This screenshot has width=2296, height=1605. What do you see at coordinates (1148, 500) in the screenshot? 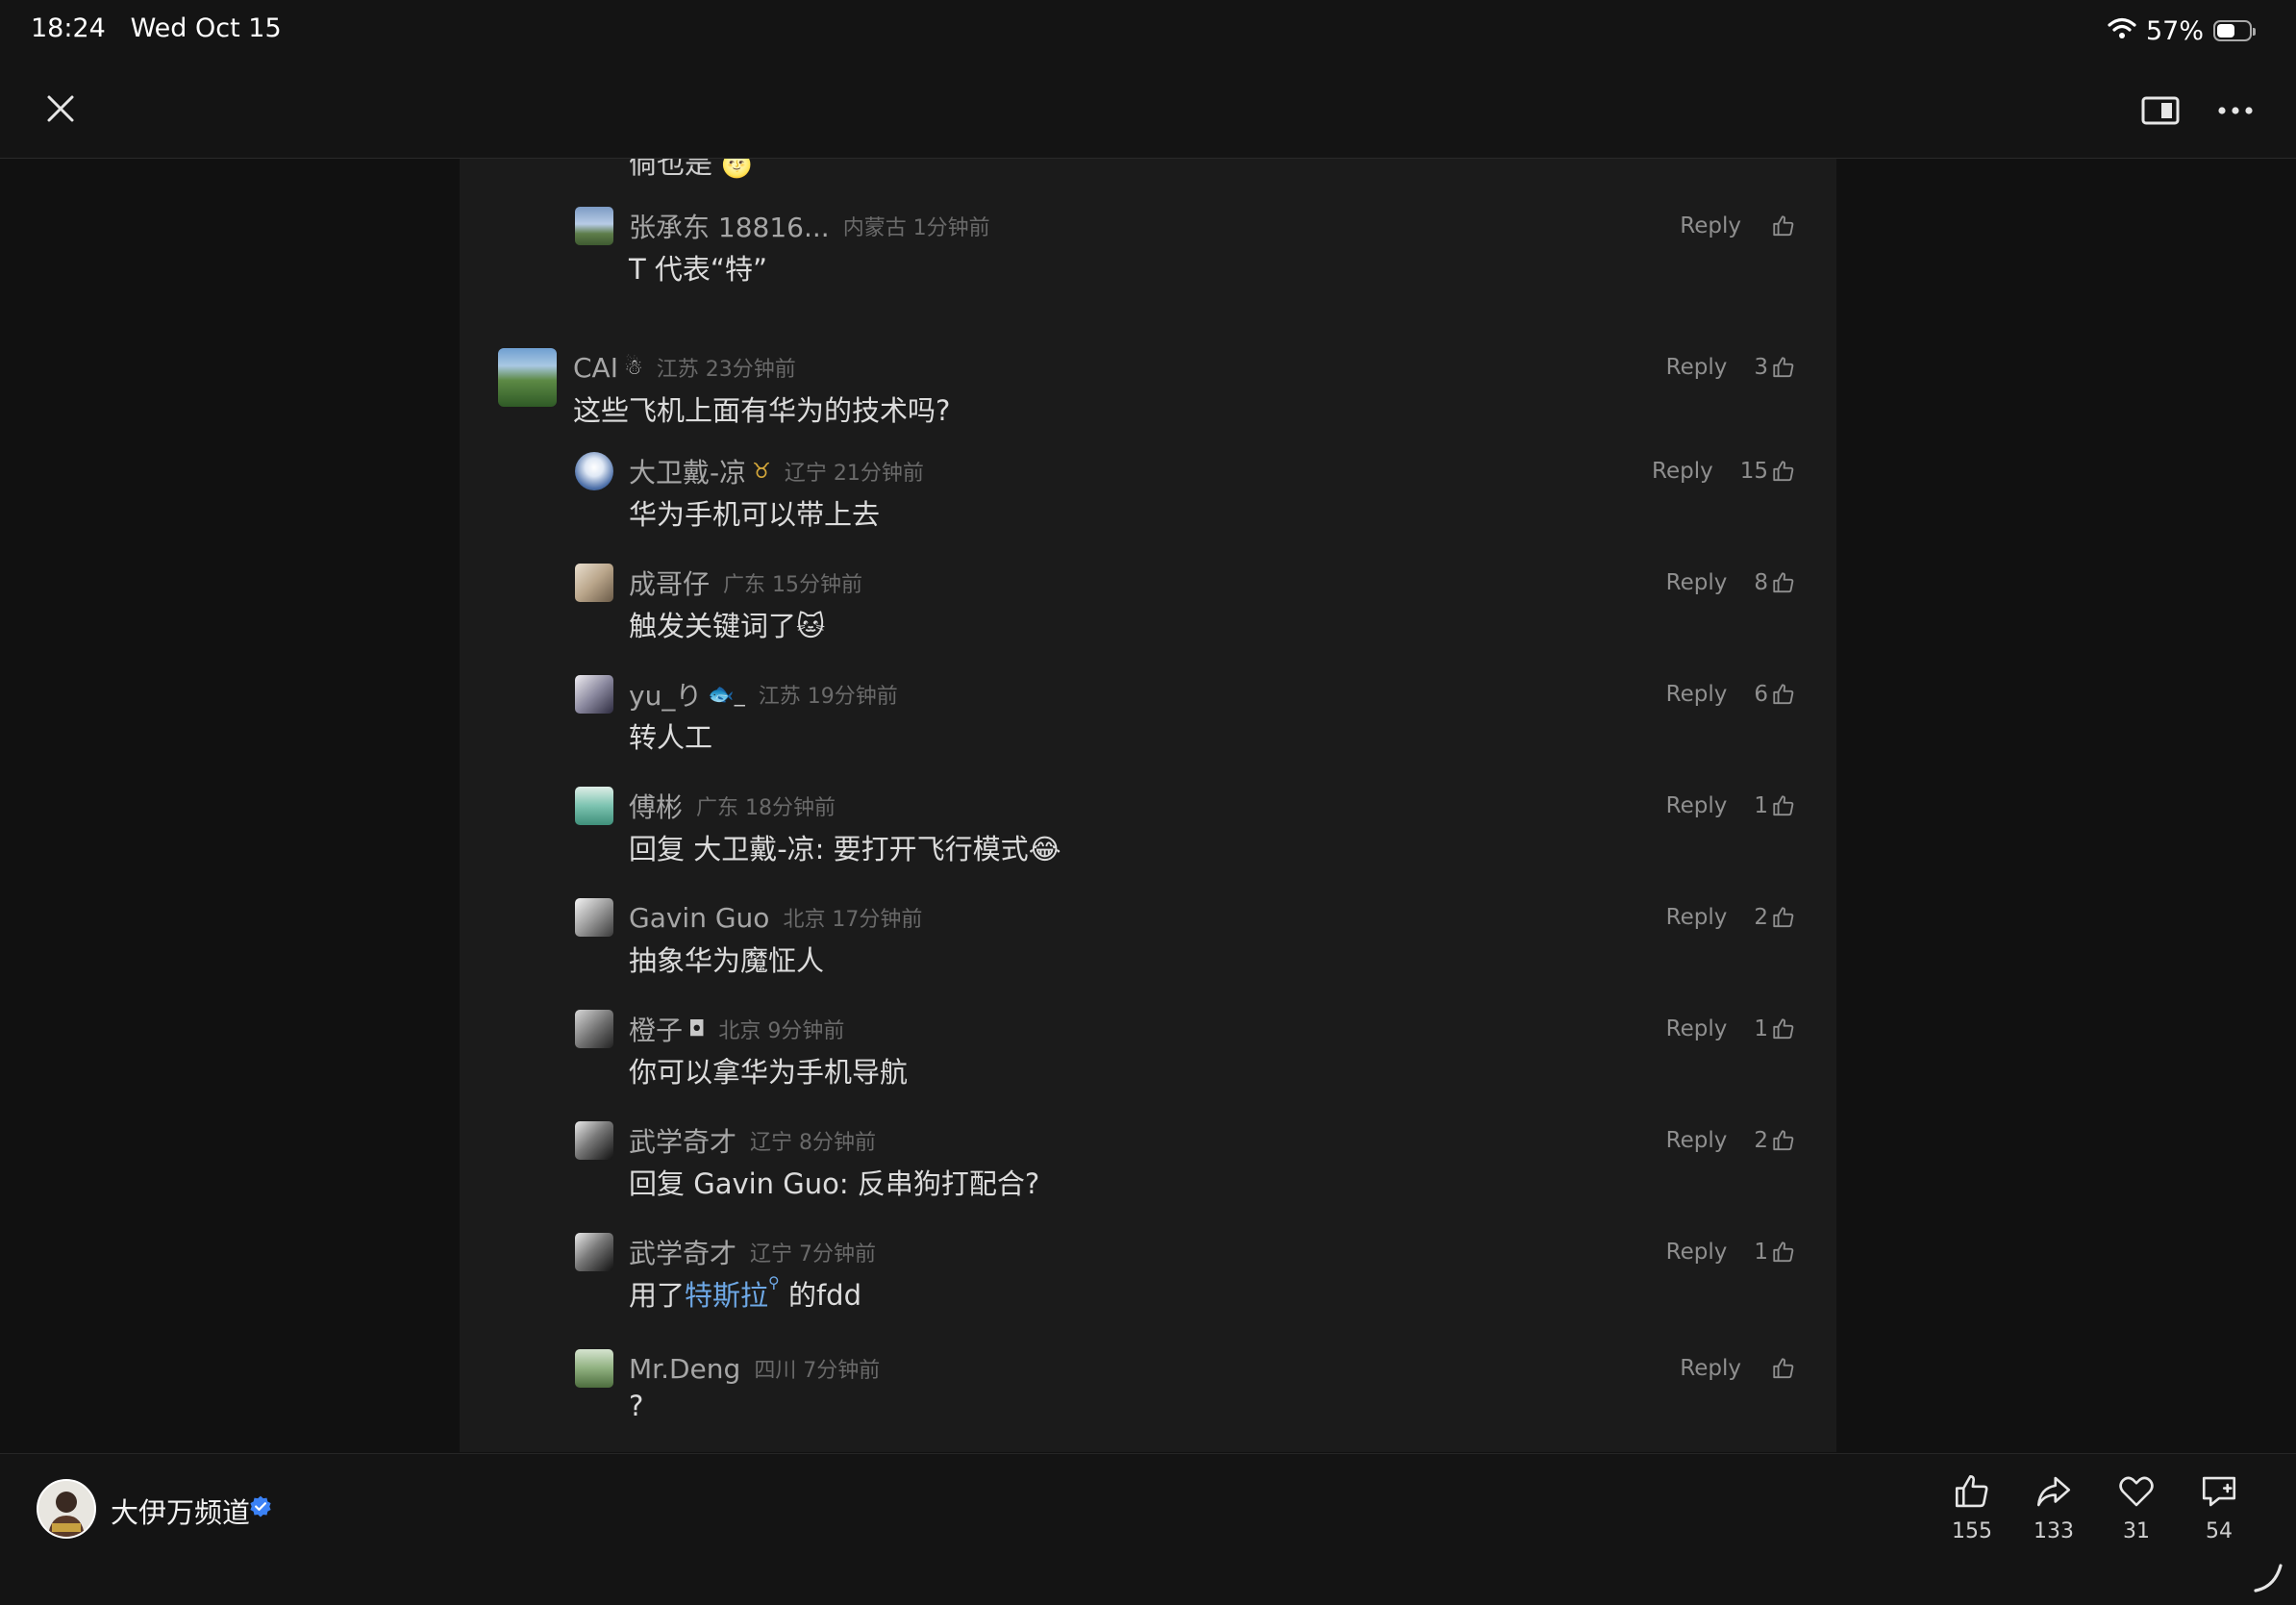
I see `reply-comment: 大卫戴-凉 ♉ 辽宁 21分钟前 华为手机可以带上去 Reply 15` at bounding box center [1148, 500].